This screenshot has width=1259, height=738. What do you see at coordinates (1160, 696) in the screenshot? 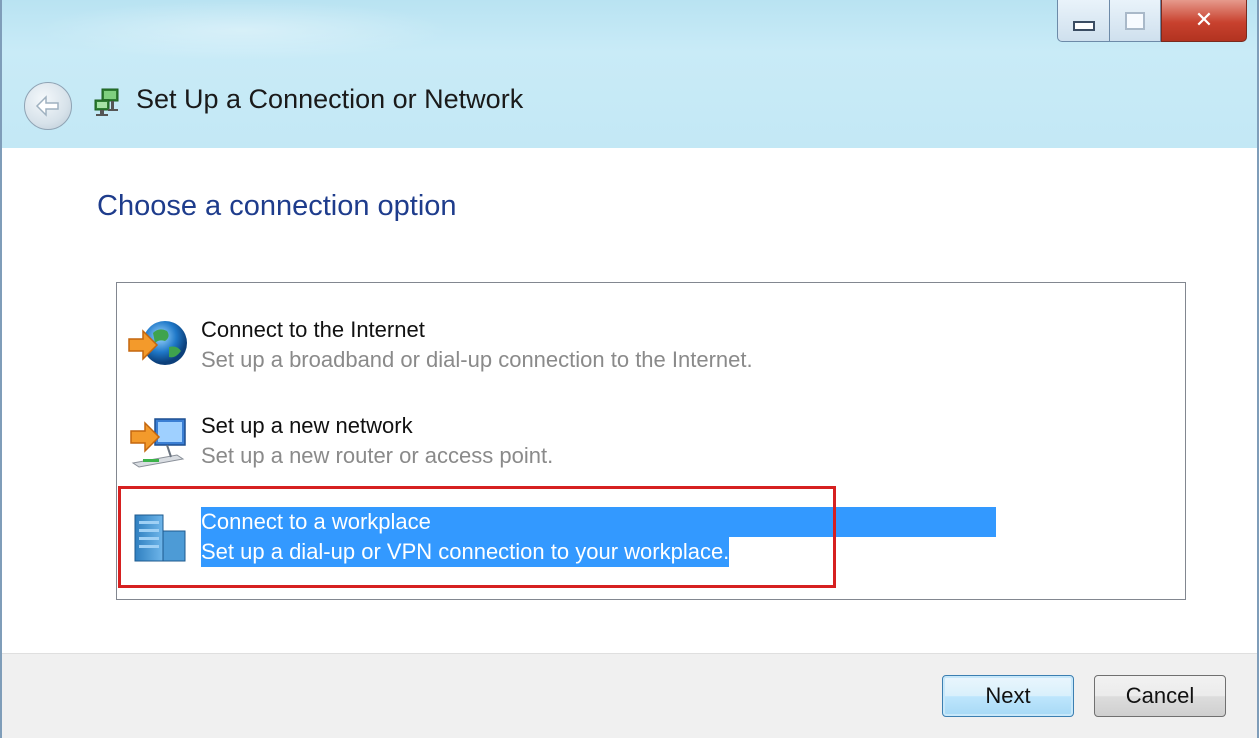
I see `cancel-button: Cancel` at bounding box center [1160, 696].